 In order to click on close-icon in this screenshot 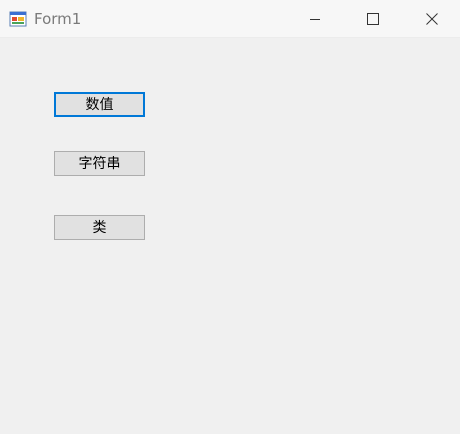, I will do `click(432, 19)`.